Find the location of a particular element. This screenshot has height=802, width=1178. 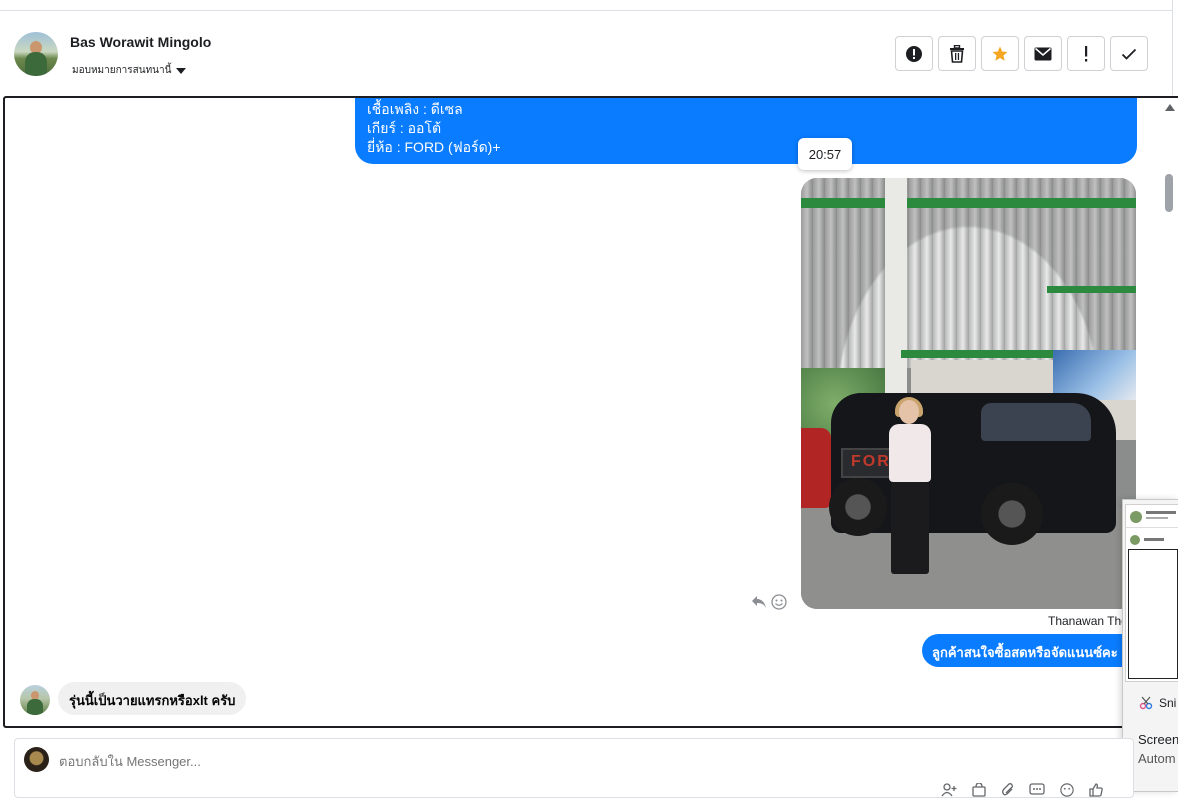

mark-done-button is located at coordinates (1129, 53).